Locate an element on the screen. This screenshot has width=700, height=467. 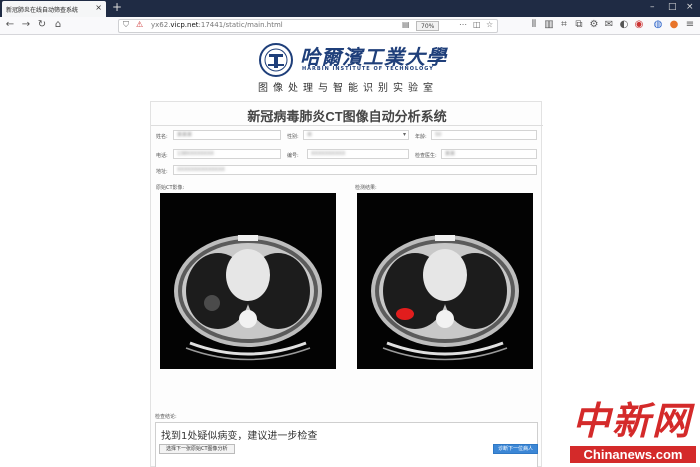
name-field: 某某某 is located at coordinates (227, 135).